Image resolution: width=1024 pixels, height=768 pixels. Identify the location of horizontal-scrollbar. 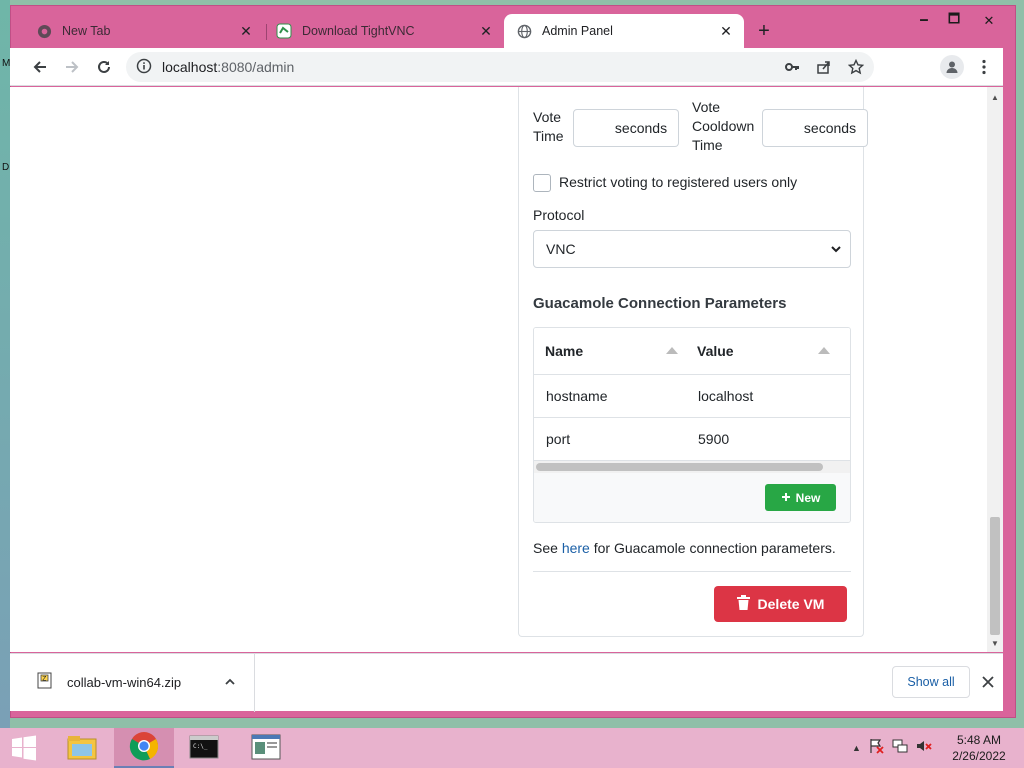
(692, 467).